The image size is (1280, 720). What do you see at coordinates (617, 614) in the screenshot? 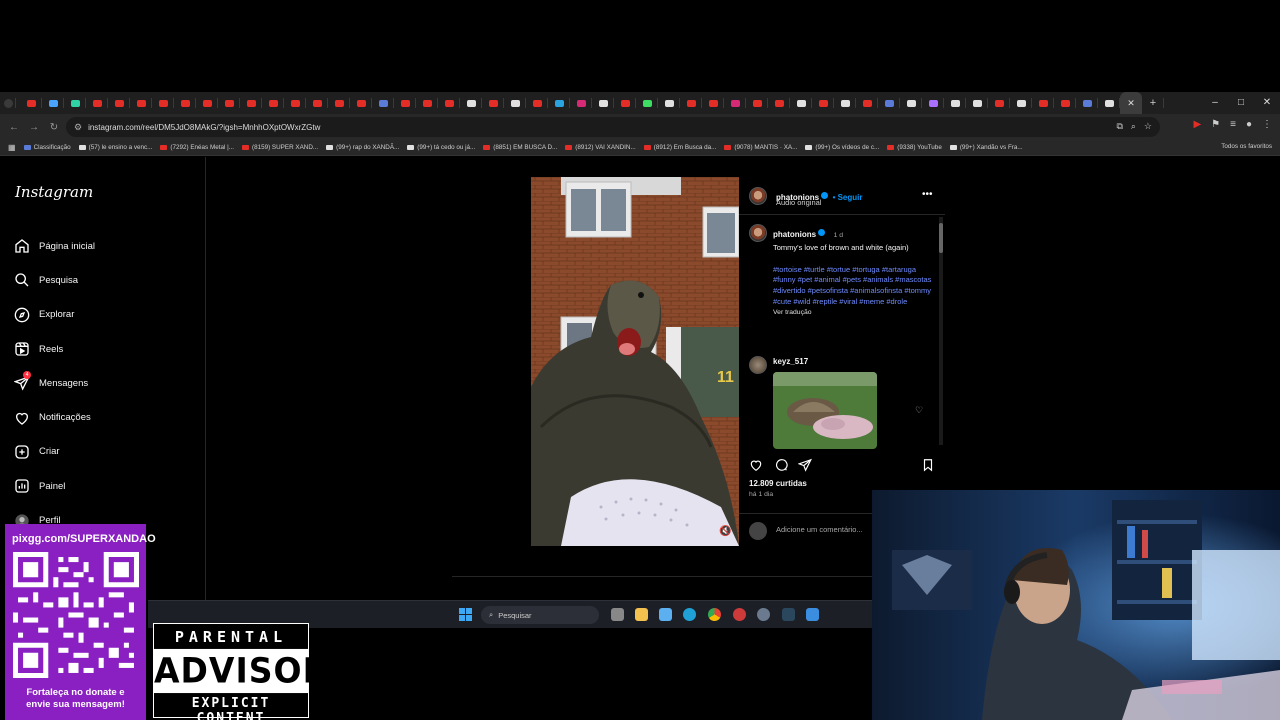
I see `task-view-icon` at bounding box center [617, 614].